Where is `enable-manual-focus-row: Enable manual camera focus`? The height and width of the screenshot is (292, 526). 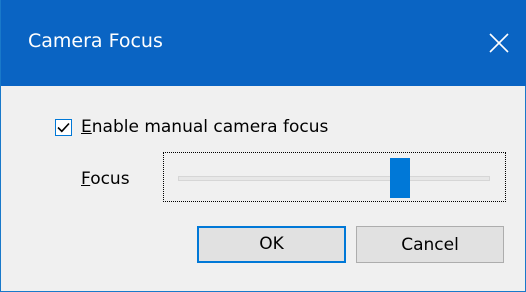 enable-manual-focus-row: Enable manual camera focus is located at coordinates (191, 127).